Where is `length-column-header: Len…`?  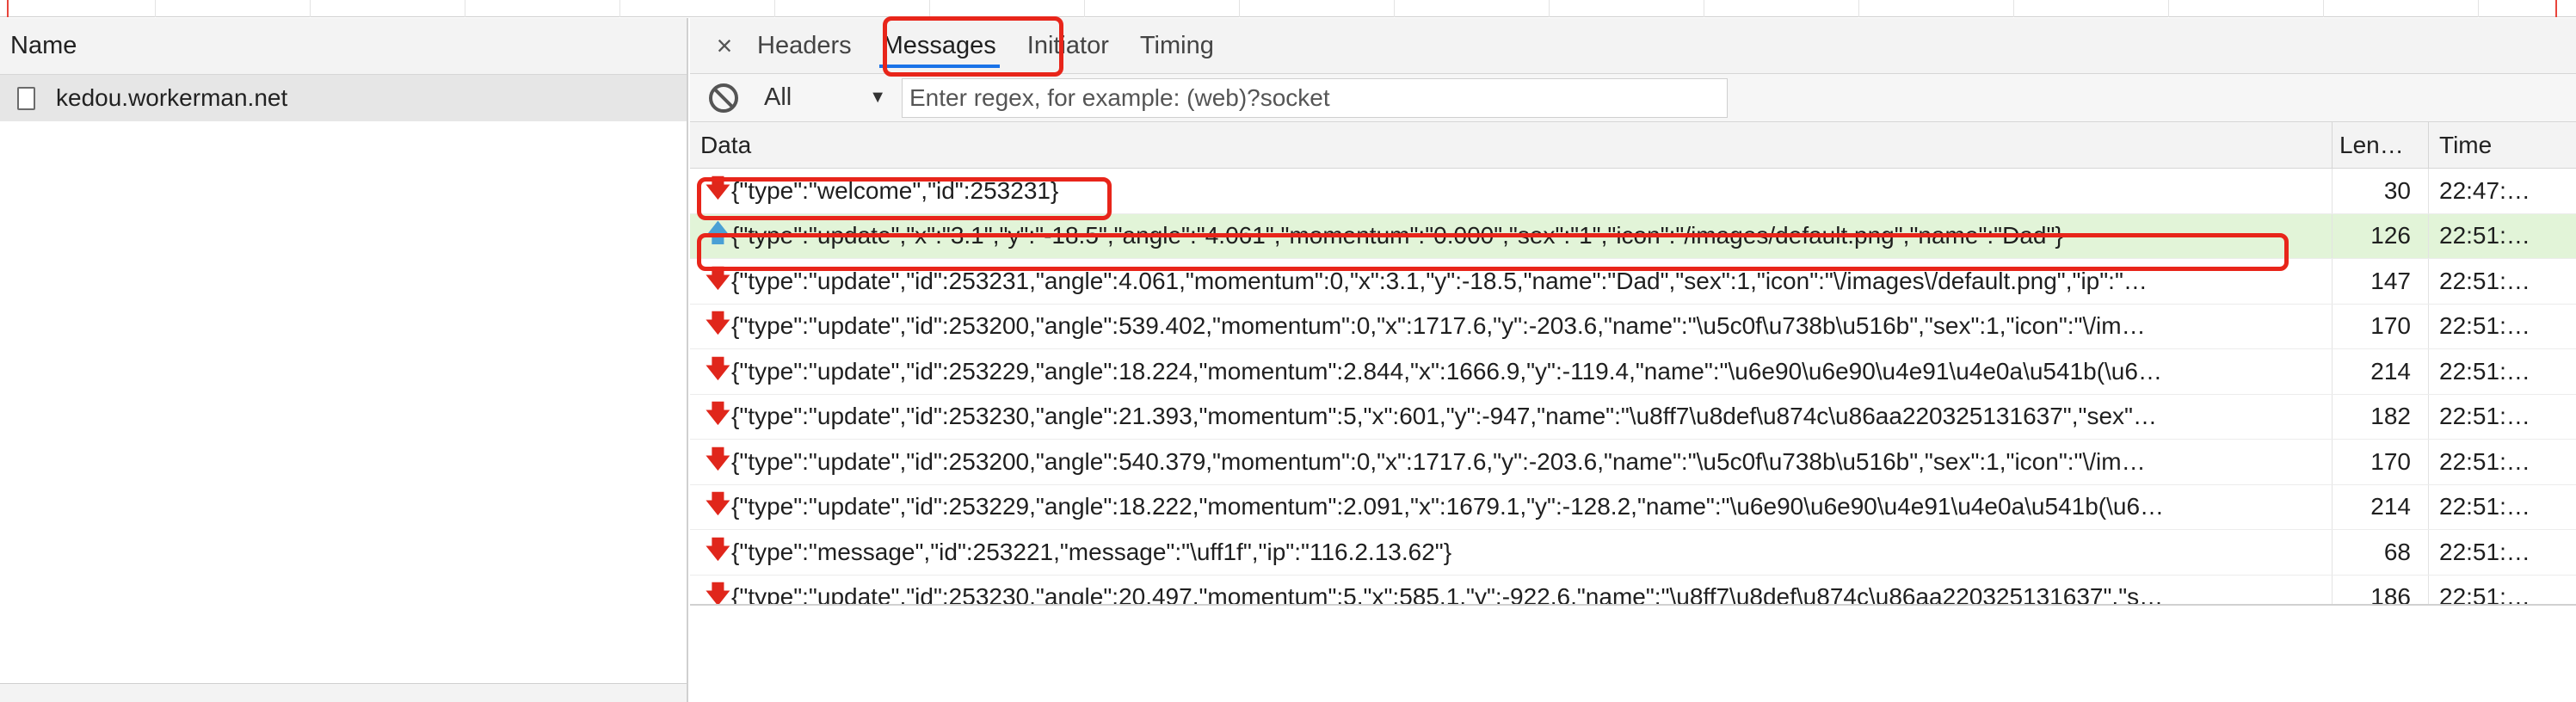
length-column-header: Len… is located at coordinates (2380, 145).